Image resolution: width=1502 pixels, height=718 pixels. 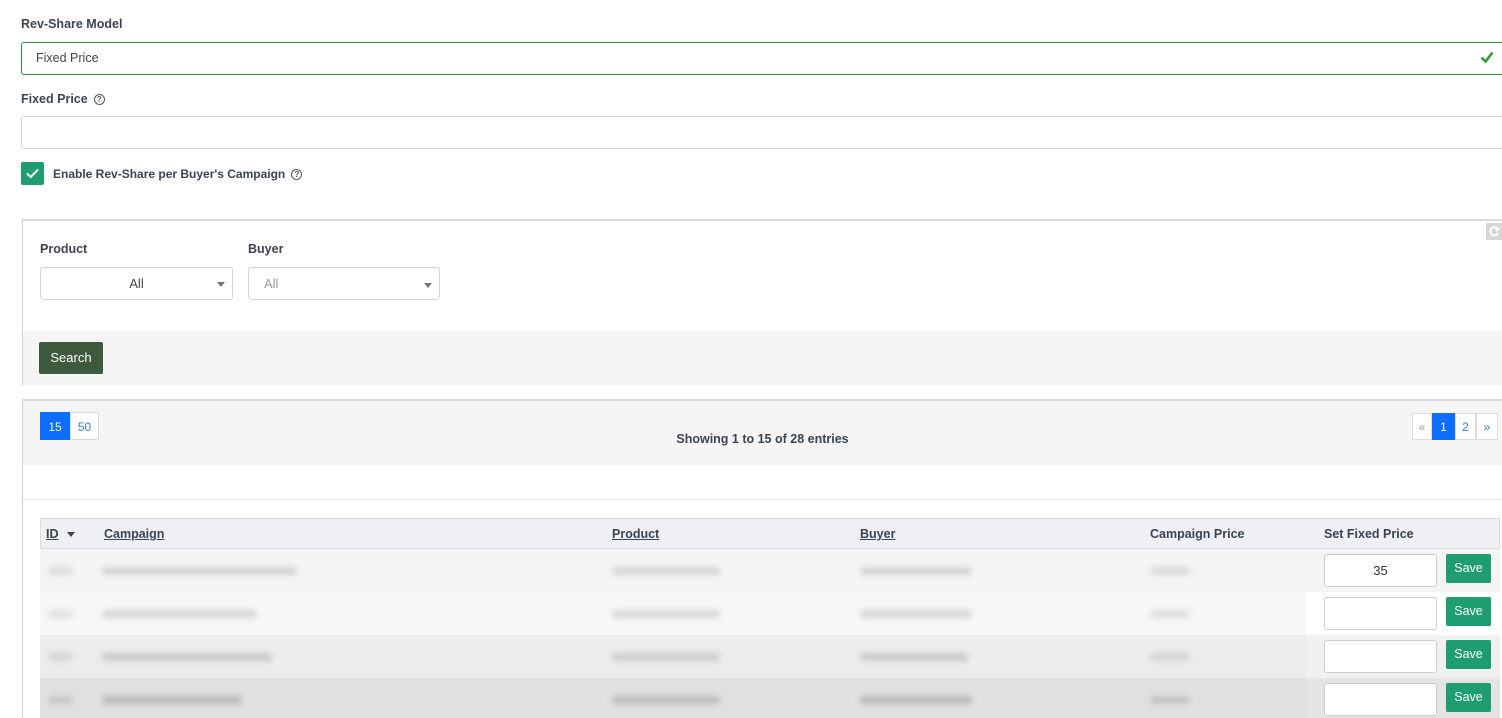 I want to click on refresh-button, so click(x=1494, y=231).